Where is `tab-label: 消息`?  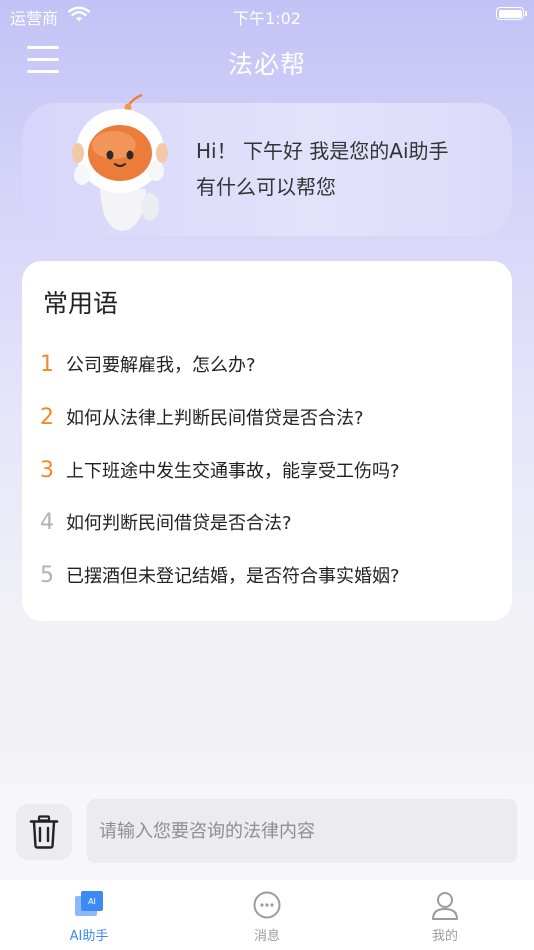
tab-label: 消息 is located at coordinates (266, 936).